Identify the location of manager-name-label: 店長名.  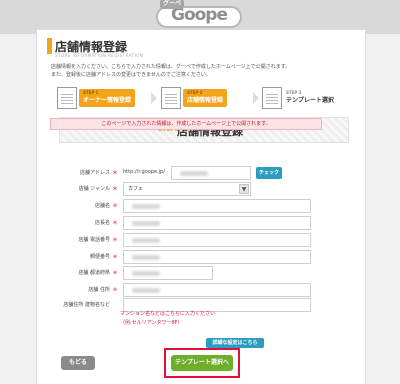
(102, 223).